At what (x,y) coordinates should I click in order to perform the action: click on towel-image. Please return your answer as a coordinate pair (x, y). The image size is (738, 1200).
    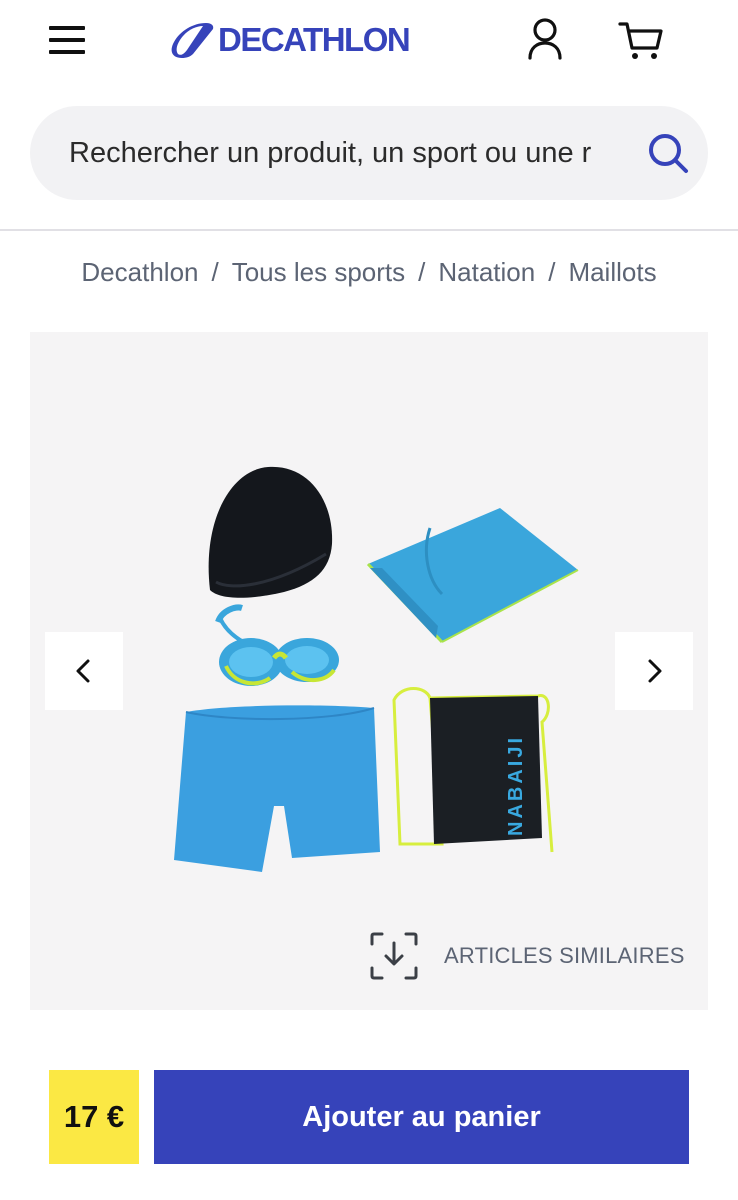
    Looking at the image, I should click on (472, 576).